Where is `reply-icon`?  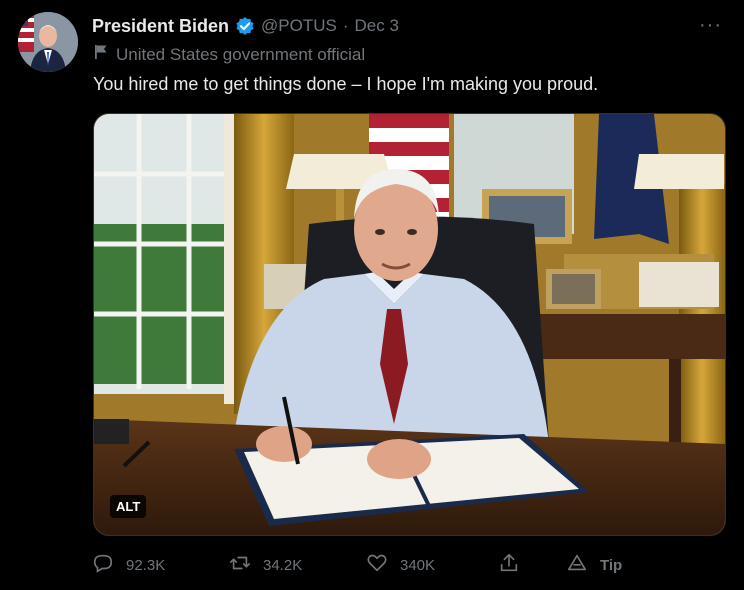 reply-icon is located at coordinates (103, 565).